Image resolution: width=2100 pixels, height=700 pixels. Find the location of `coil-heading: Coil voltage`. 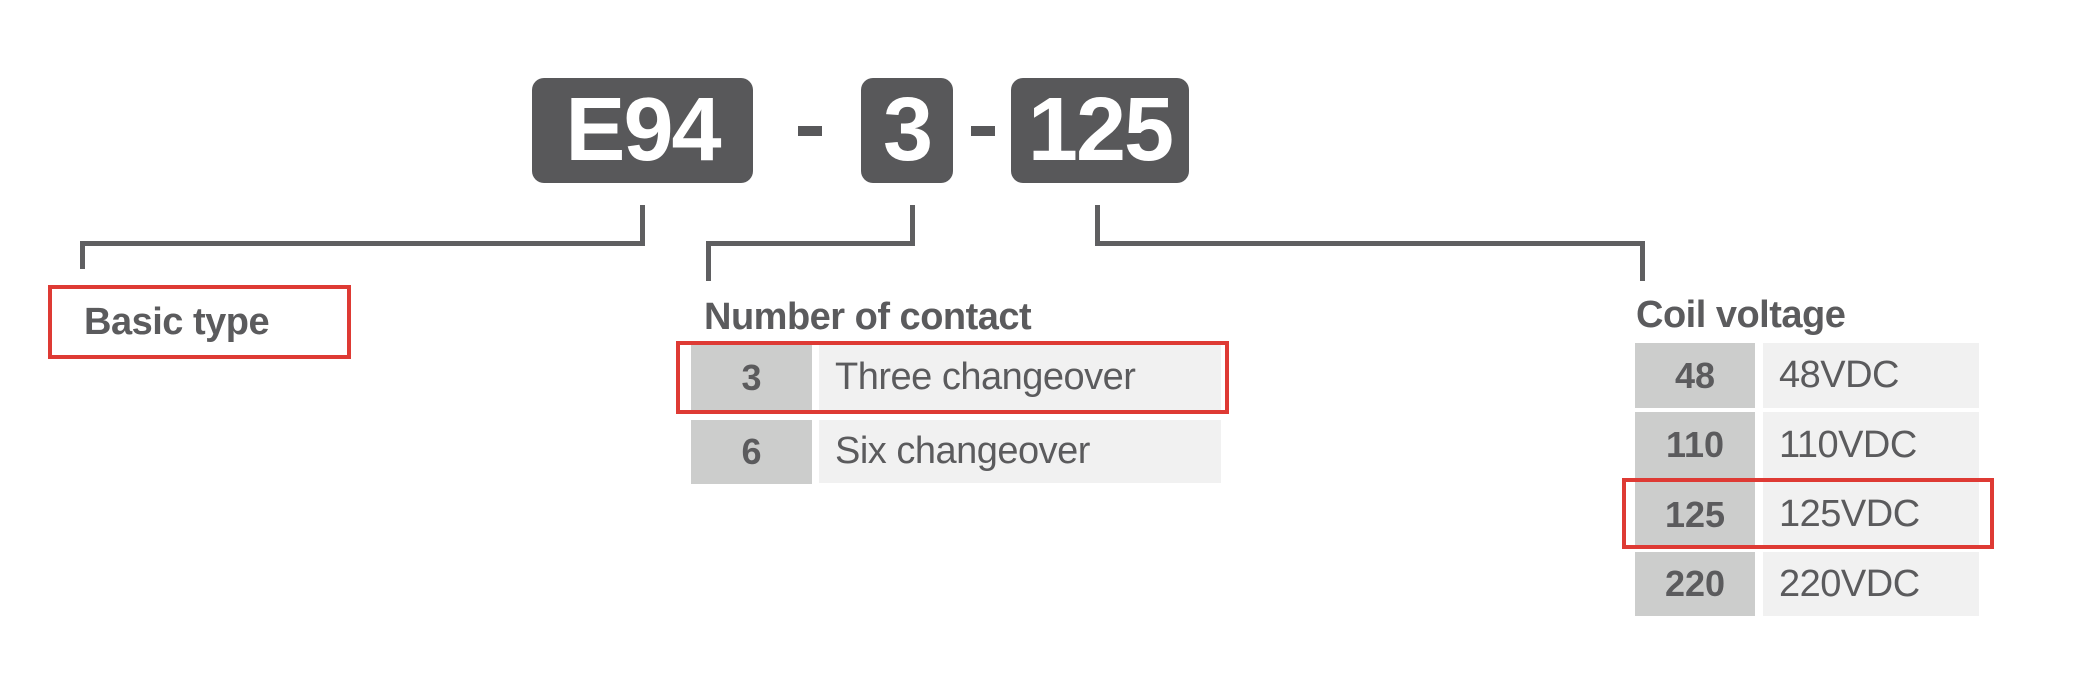

coil-heading: Coil voltage is located at coordinates (1741, 315).